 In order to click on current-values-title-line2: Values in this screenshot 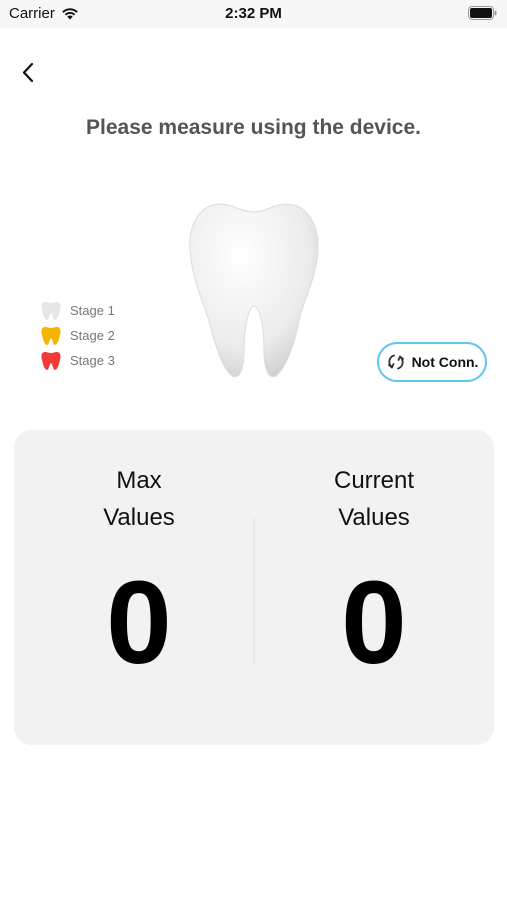, I will do `click(374, 517)`.